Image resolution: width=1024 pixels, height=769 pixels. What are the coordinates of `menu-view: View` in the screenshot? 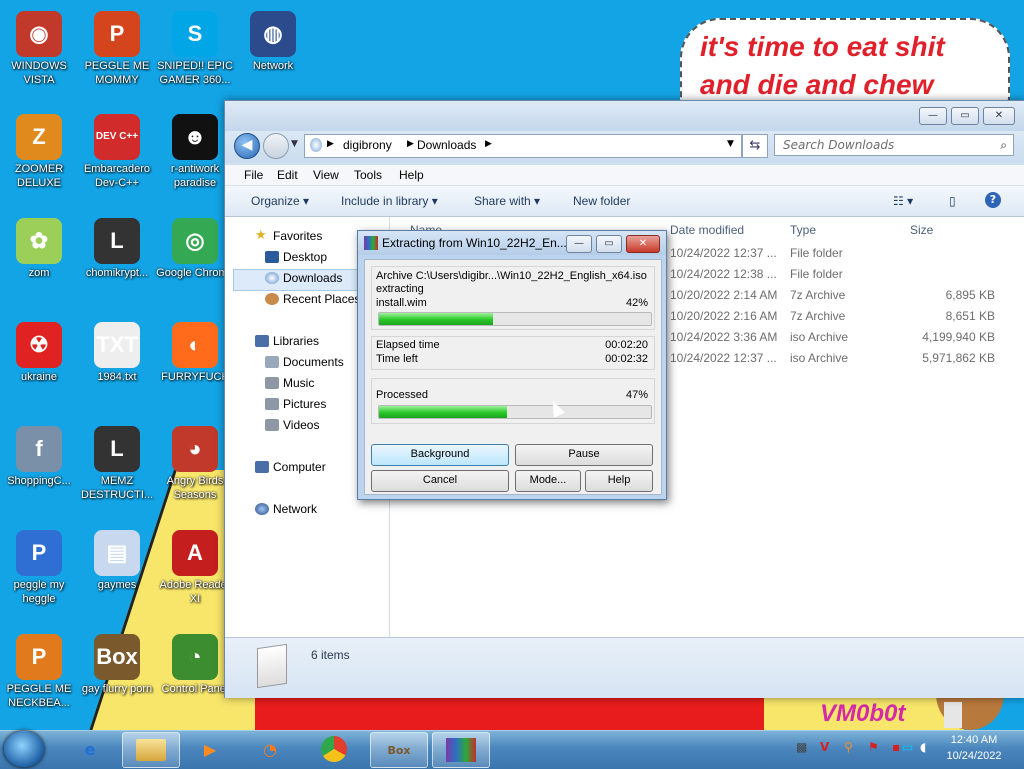 It's located at (326, 175).